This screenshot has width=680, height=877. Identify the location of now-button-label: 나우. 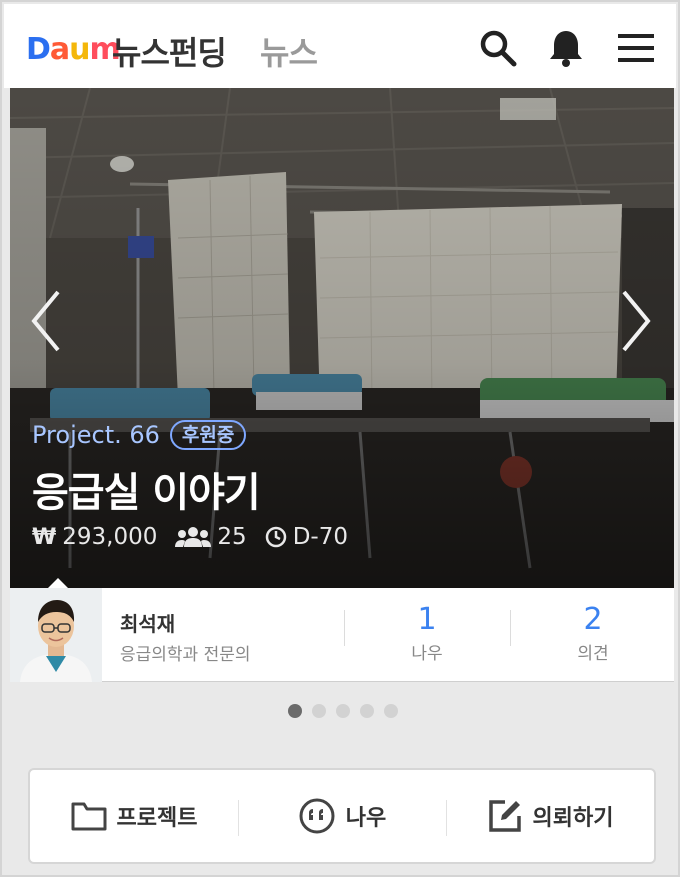
(366, 818).